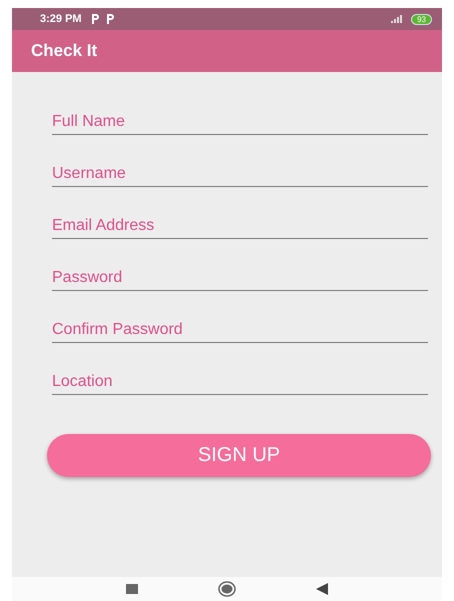 Image resolution: width=454 pixels, height=601 pixels. What do you see at coordinates (61, 19) in the screenshot?
I see `status-time: 3:29 PM` at bounding box center [61, 19].